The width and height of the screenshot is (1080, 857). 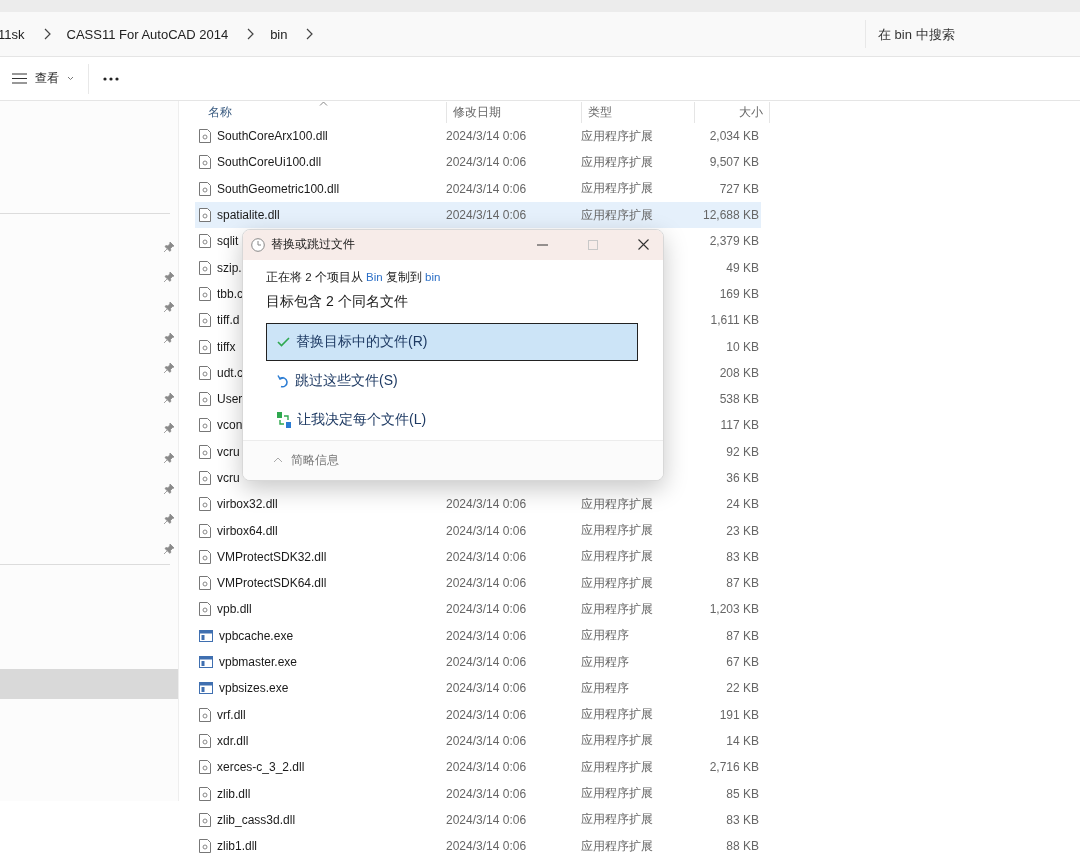 I want to click on file-name: vpbcache.exe, so click(x=256, y=635).